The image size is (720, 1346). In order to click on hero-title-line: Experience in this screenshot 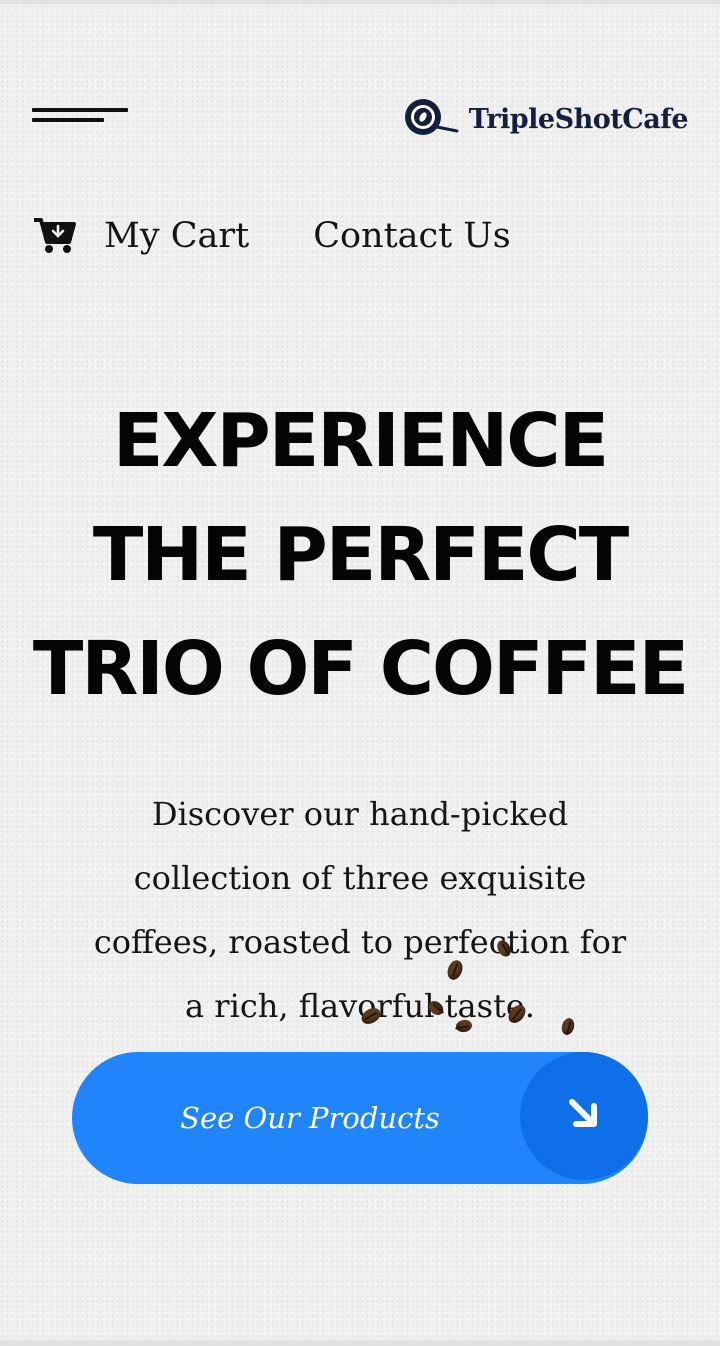, I will do `click(360, 441)`.